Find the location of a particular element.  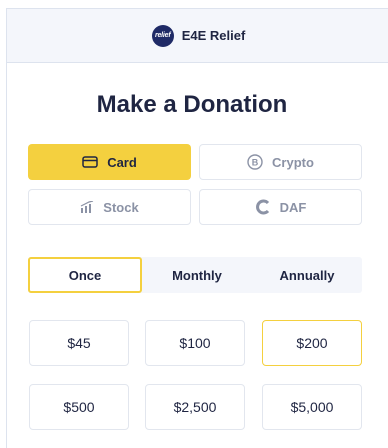

payment-method-crypto: B Crypto is located at coordinates (280, 162).